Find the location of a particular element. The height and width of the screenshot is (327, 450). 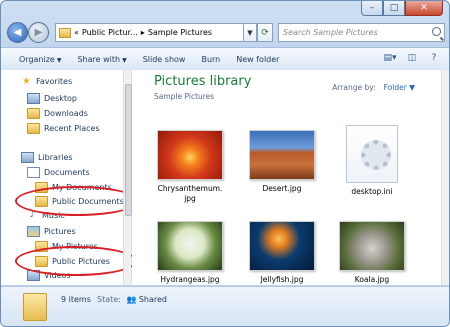

sidebar-scrollbar-thumb is located at coordinates (128, 150).